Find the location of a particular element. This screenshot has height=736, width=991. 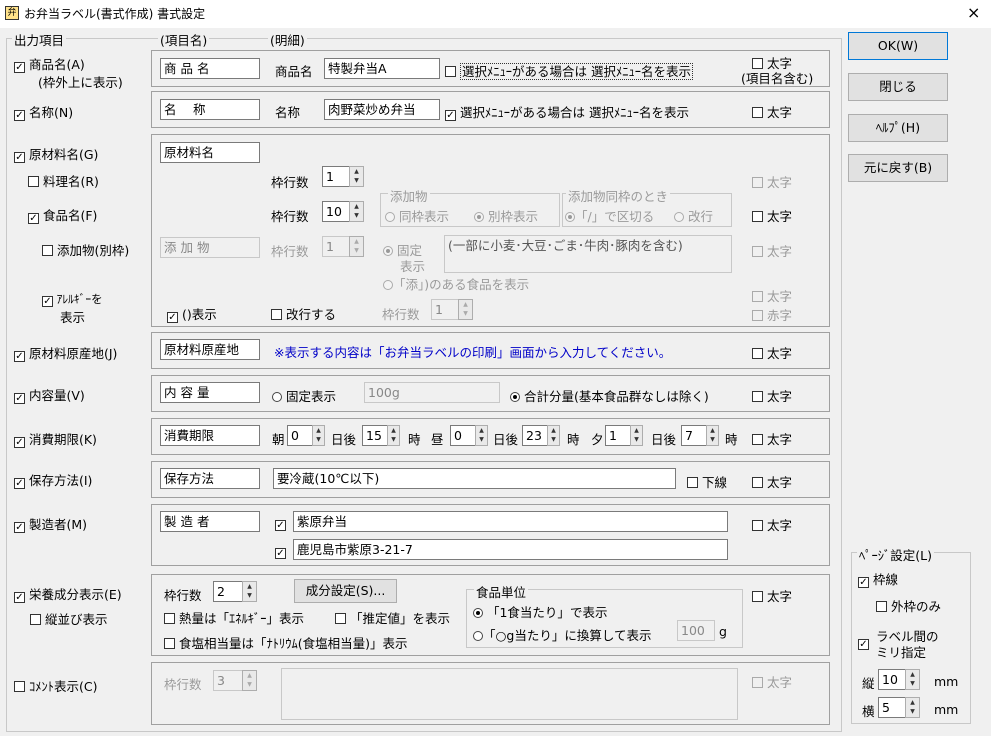

shohin-item-field: 商 品 名 is located at coordinates (210, 68).